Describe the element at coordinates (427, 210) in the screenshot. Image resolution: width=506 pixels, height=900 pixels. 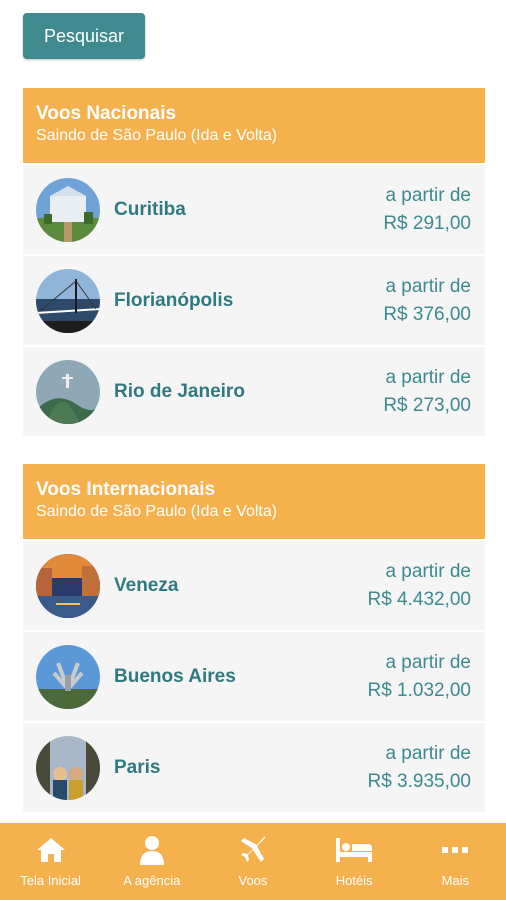
I see `price-box: a partir de R$ 291,00` at that location.